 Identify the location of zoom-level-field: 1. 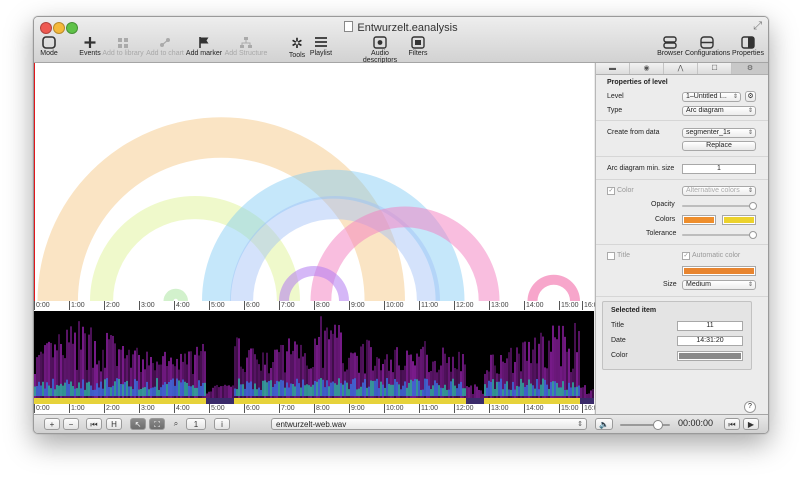
(196, 424).